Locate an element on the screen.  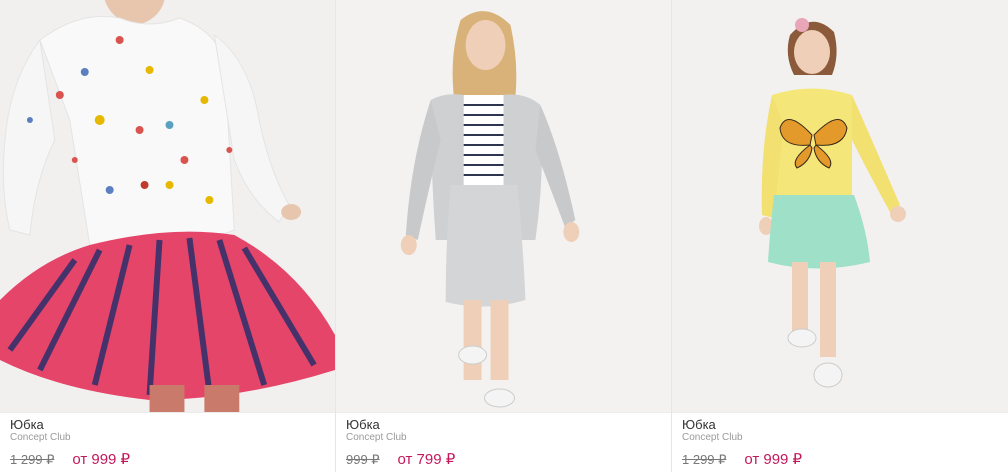
current-price: от 799 ₽ is located at coordinates (426, 459).